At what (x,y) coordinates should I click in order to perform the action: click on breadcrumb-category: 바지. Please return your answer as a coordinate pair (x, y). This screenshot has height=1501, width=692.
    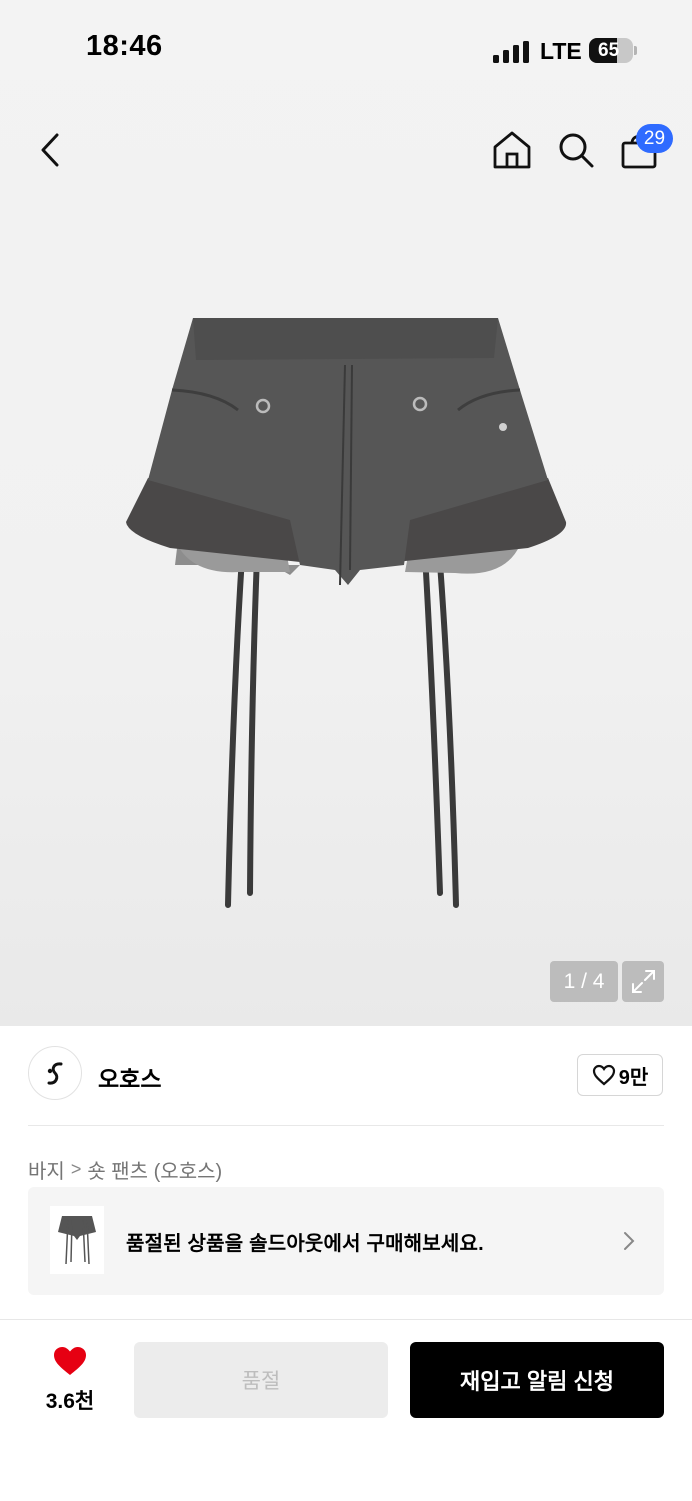
    Looking at the image, I should click on (46, 1169).